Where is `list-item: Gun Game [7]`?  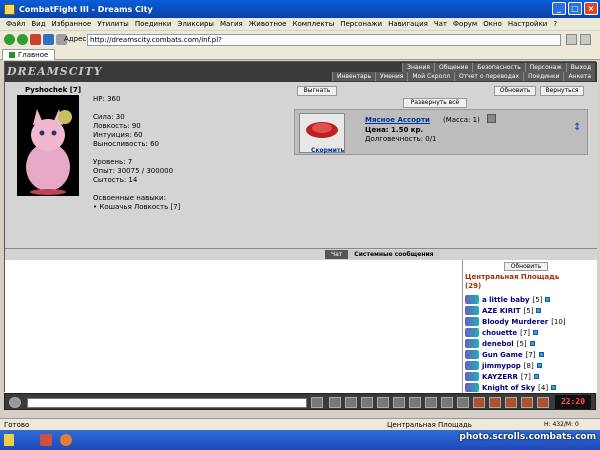
list-item: Gun Game [7] is located at coordinates (515, 354).